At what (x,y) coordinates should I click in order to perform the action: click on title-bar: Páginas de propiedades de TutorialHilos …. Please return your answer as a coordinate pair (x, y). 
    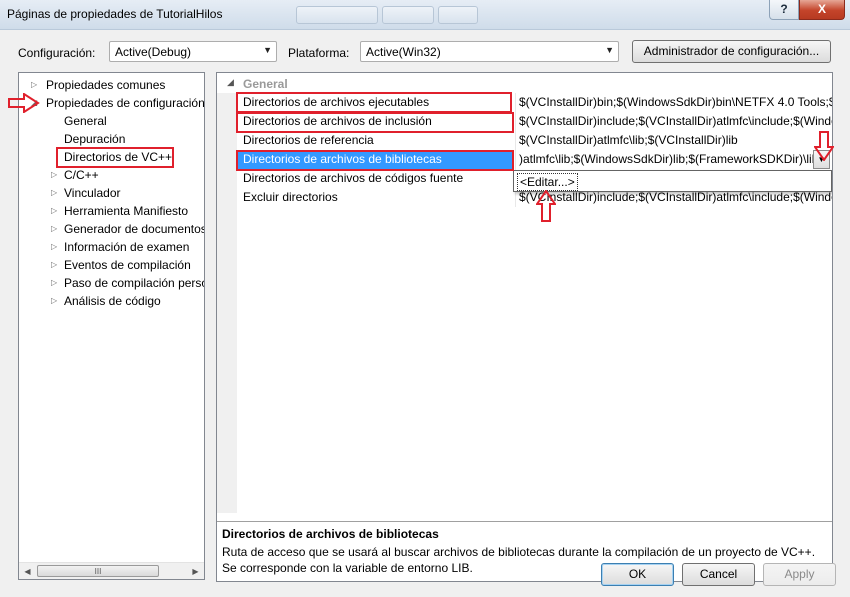
    Looking at the image, I should click on (425, 15).